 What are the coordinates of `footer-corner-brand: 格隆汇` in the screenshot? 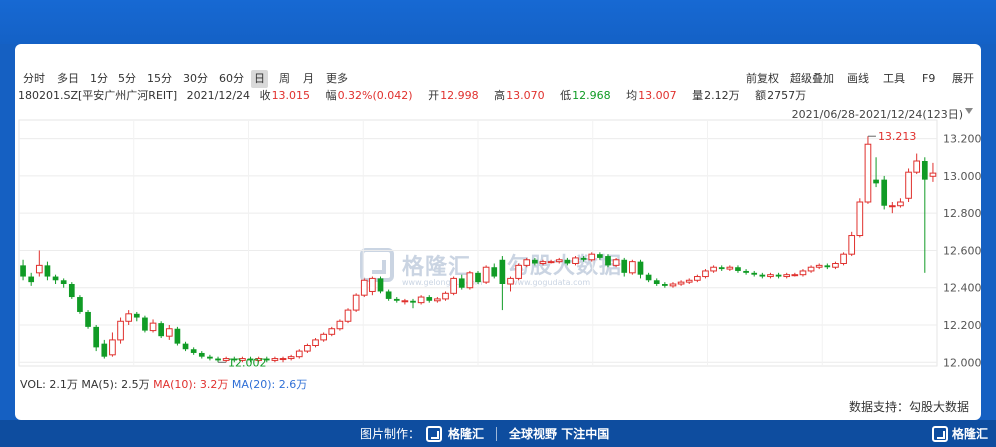 It's located at (969, 434).